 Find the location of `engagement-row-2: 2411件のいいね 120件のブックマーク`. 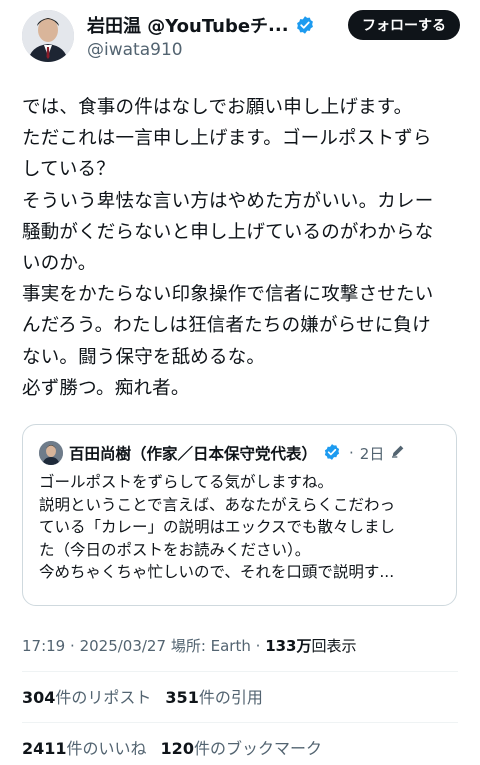

engagement-row-2: 2411件のいいね 120件のブックマーク is located at coordinates (172, 747).